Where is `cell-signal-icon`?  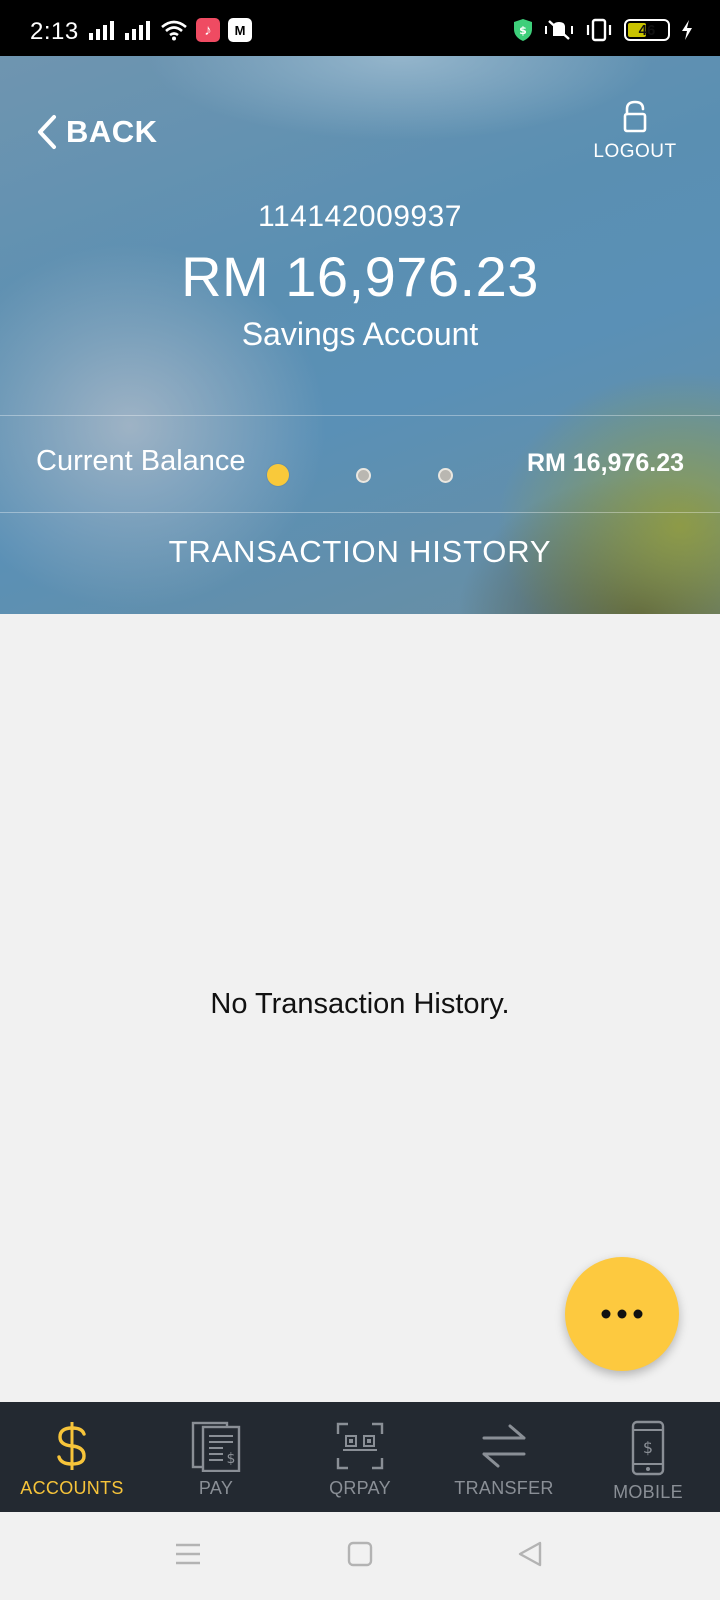
cell-signal-icon is located at coordinates (101, 30).